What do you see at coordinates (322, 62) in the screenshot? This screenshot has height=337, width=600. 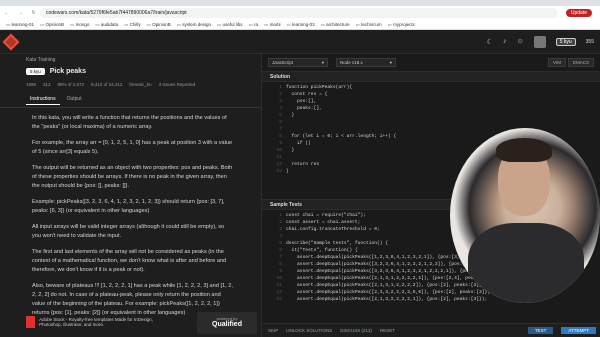 I see `chevron-down-icon: ▾` at bounding box center [322, 62].